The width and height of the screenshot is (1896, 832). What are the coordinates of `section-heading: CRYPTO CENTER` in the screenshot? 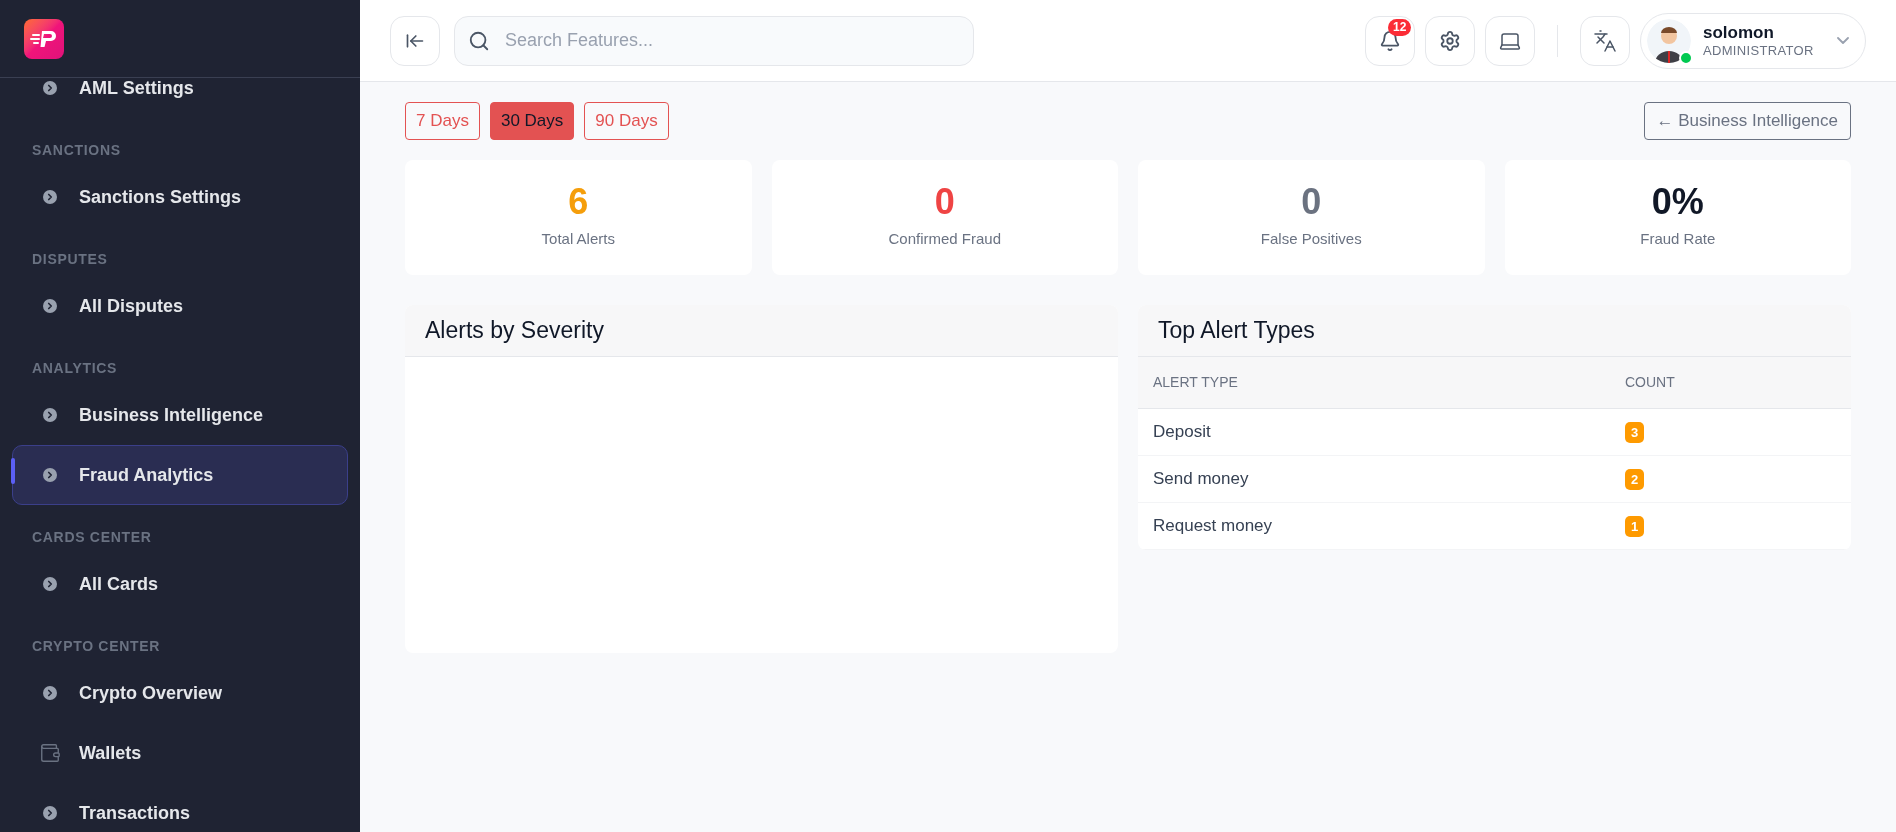 It's located at (96, 646).